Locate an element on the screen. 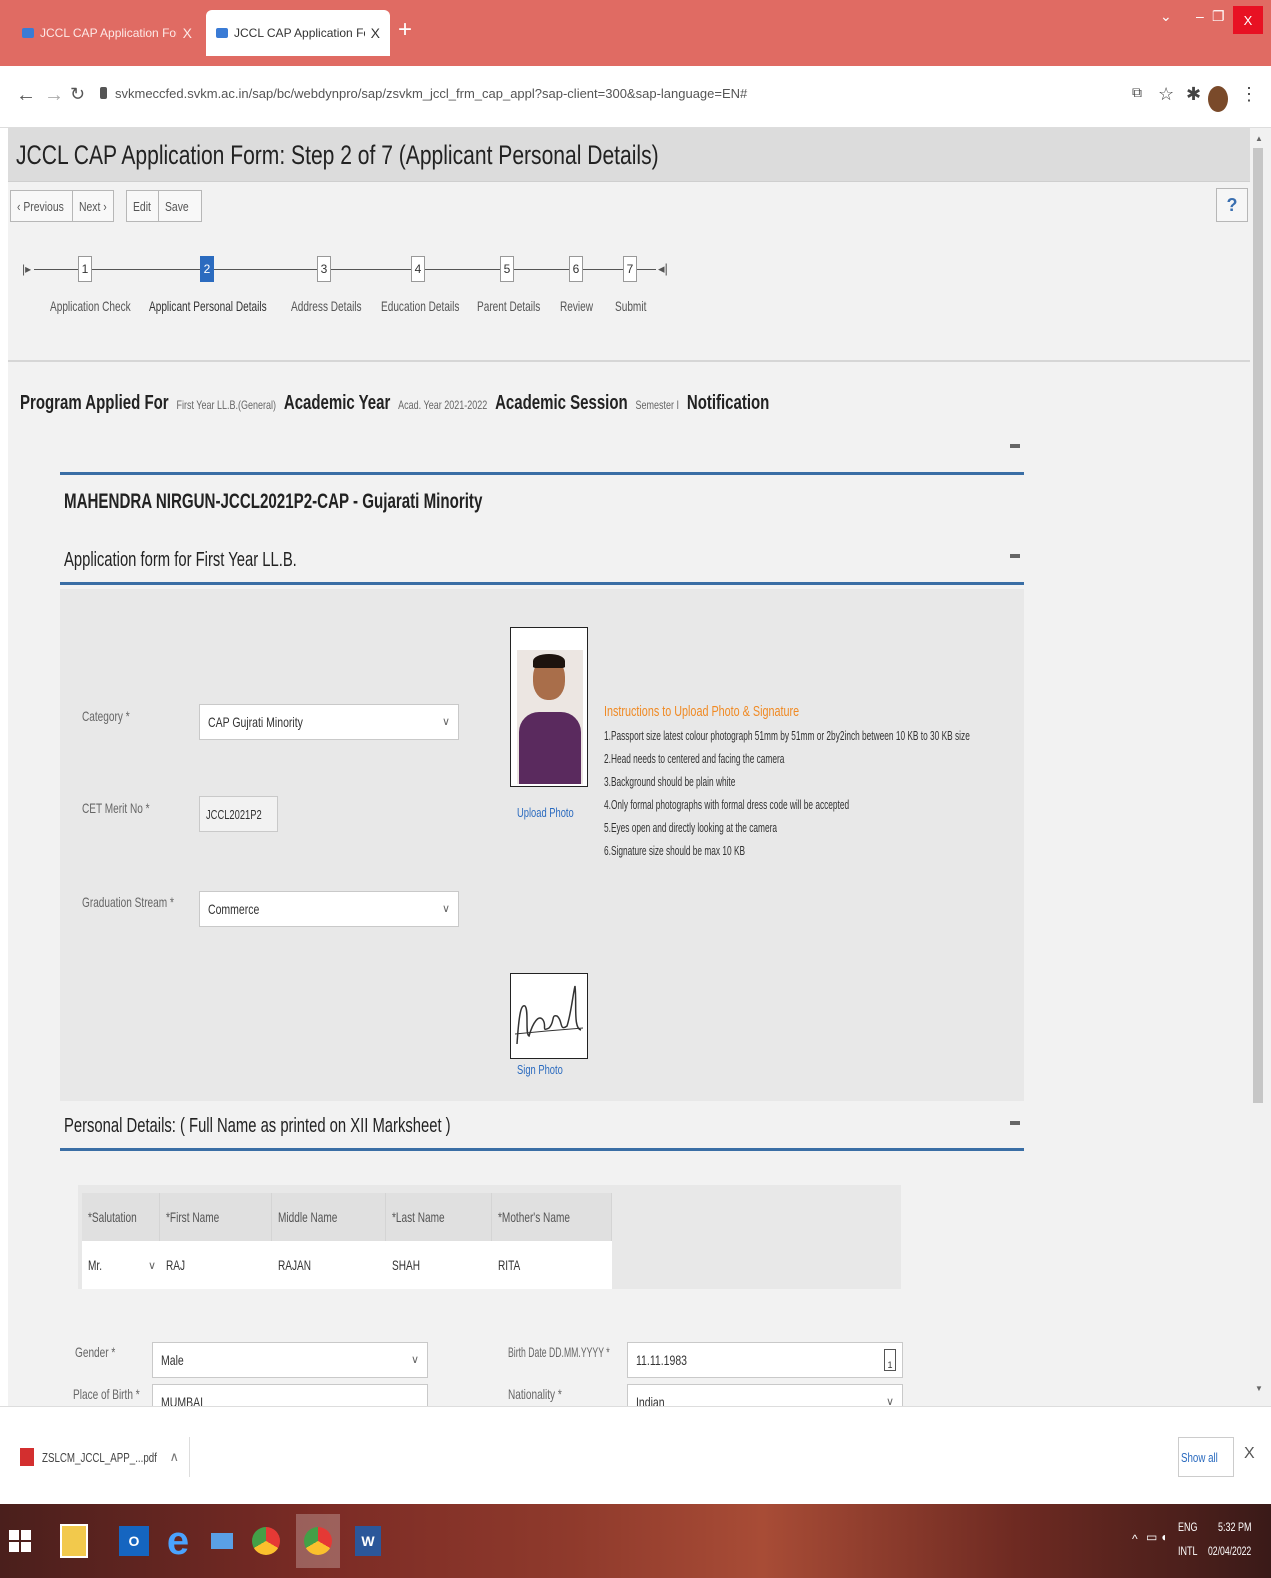 Image resolution: width=1271 pixels, height=1578 pixels. roadmap-step-3: 3 is located at coordinates (324, 269).